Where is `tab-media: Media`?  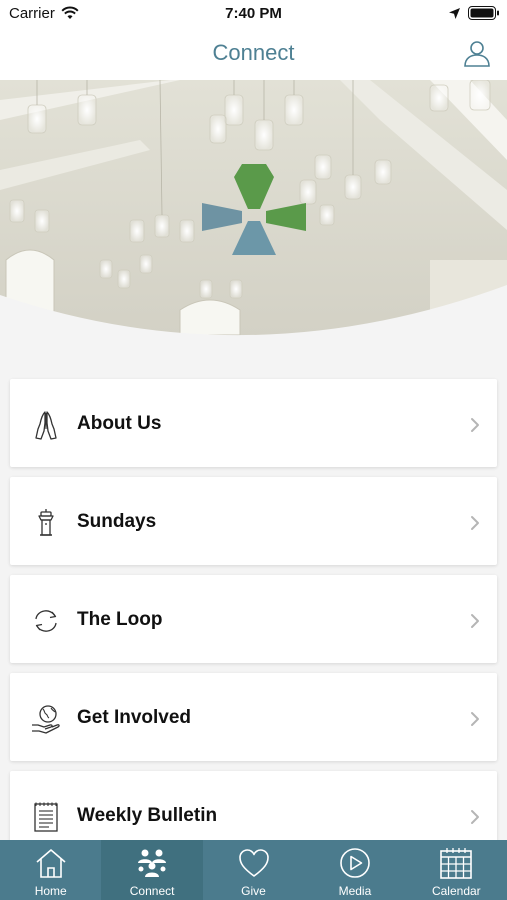 tab-media: Media is located at coordinates (354, 870).